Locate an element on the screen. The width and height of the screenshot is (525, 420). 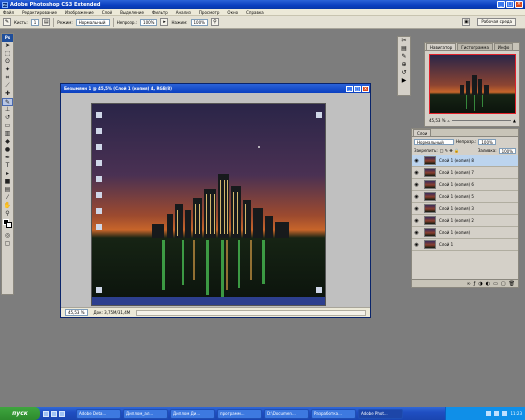
zoom-out-icon: ▵ is located at coordinates (449, 120).